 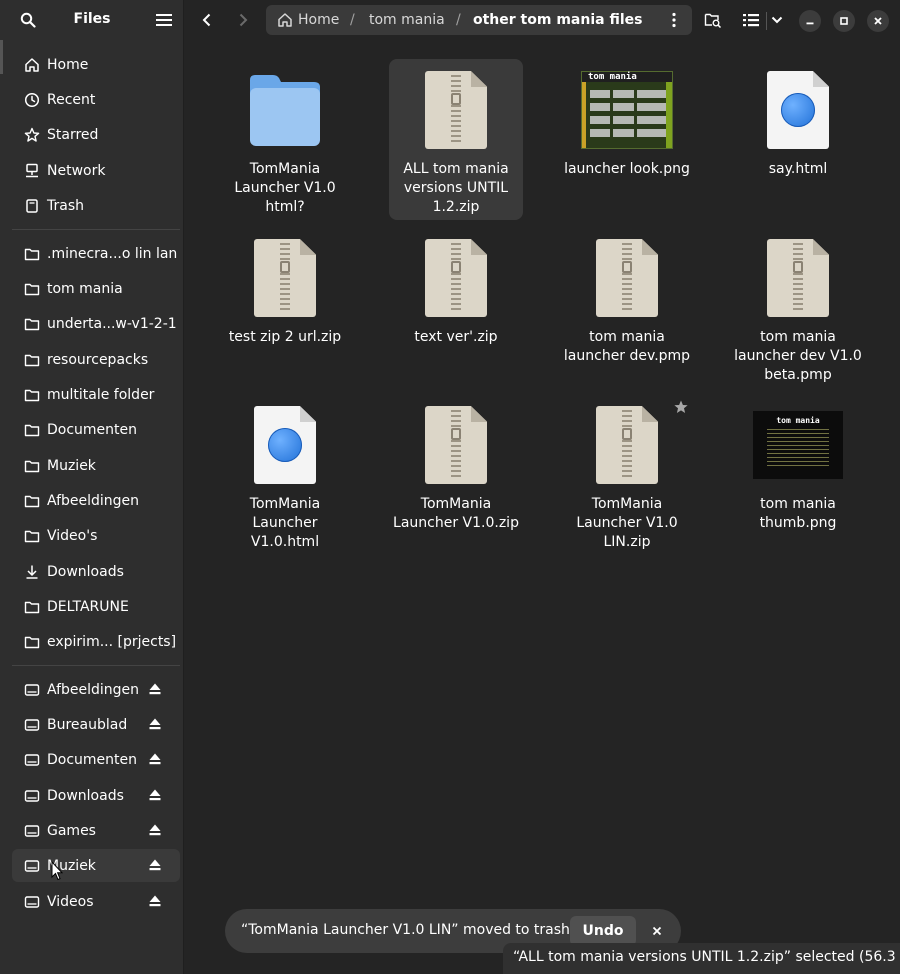 I want to click on back-button, so click(x=207, y=20).